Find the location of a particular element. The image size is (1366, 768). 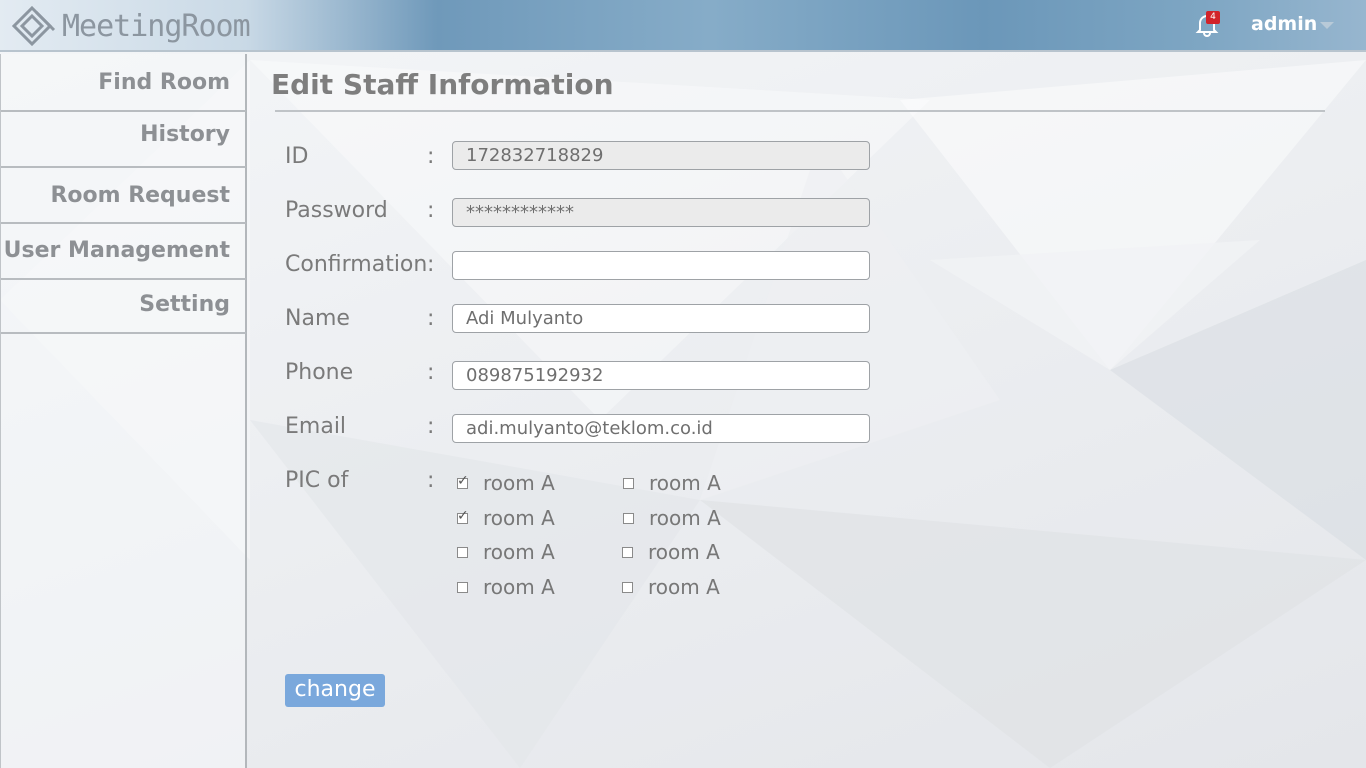

pic-label: PIC of is located at coordinates (317, 480).